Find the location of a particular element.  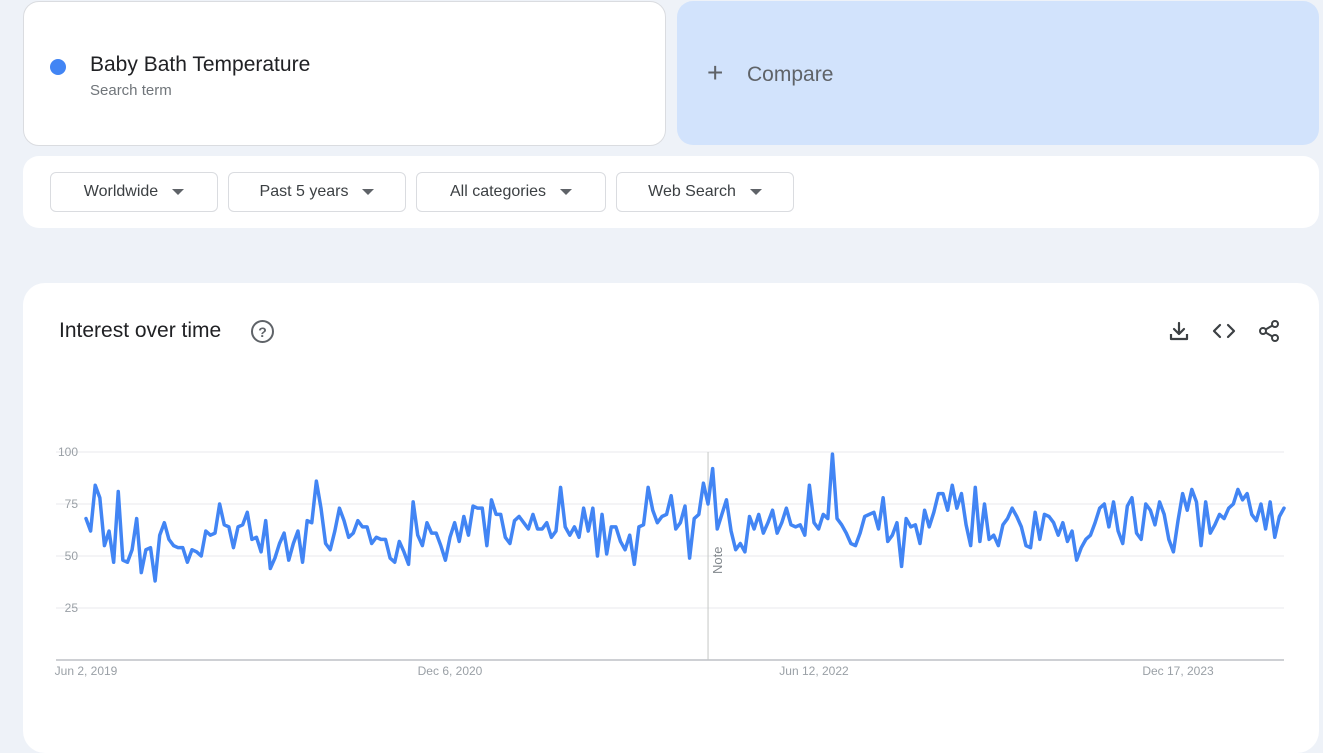

y-tick-label-50: 50 is located at coordinates (72, 556).